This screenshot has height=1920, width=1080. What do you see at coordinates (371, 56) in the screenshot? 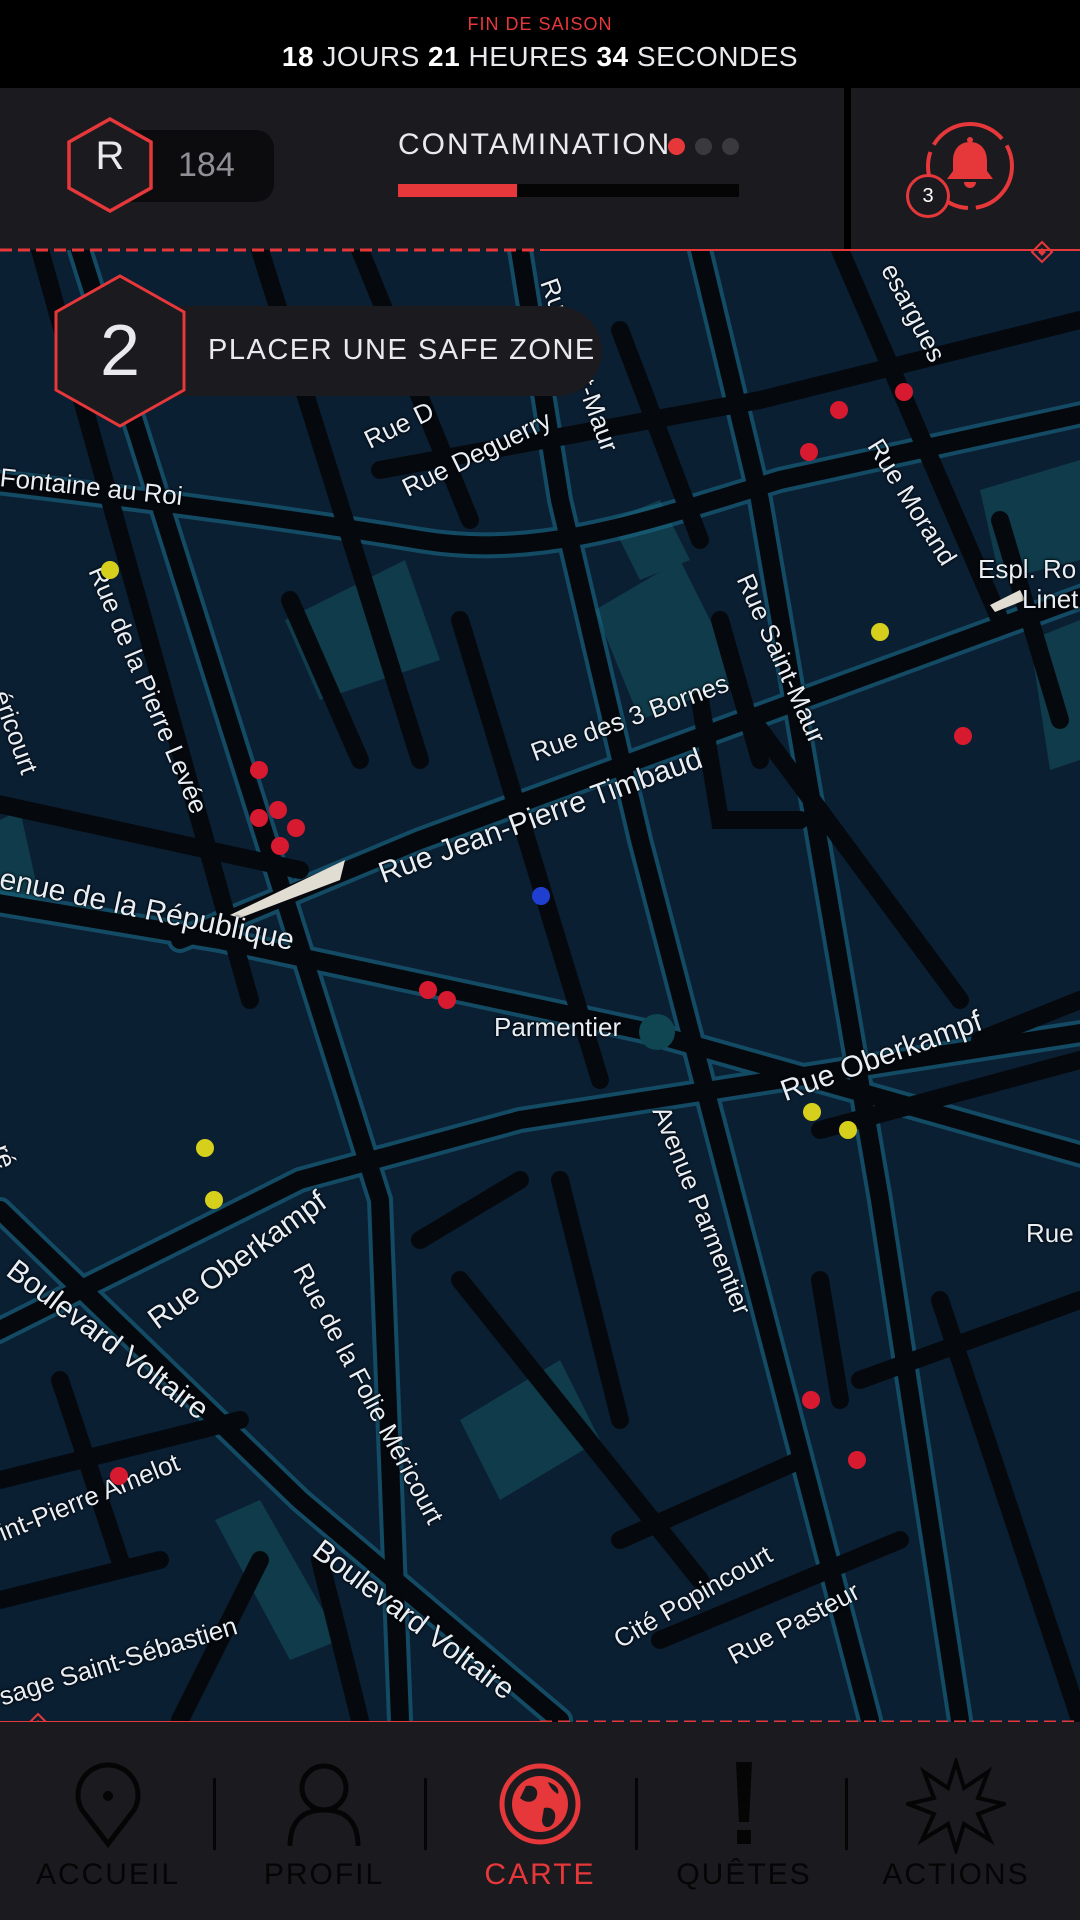
I see `countdown-days-unit: JOURS` at bounding box center [371, 56].